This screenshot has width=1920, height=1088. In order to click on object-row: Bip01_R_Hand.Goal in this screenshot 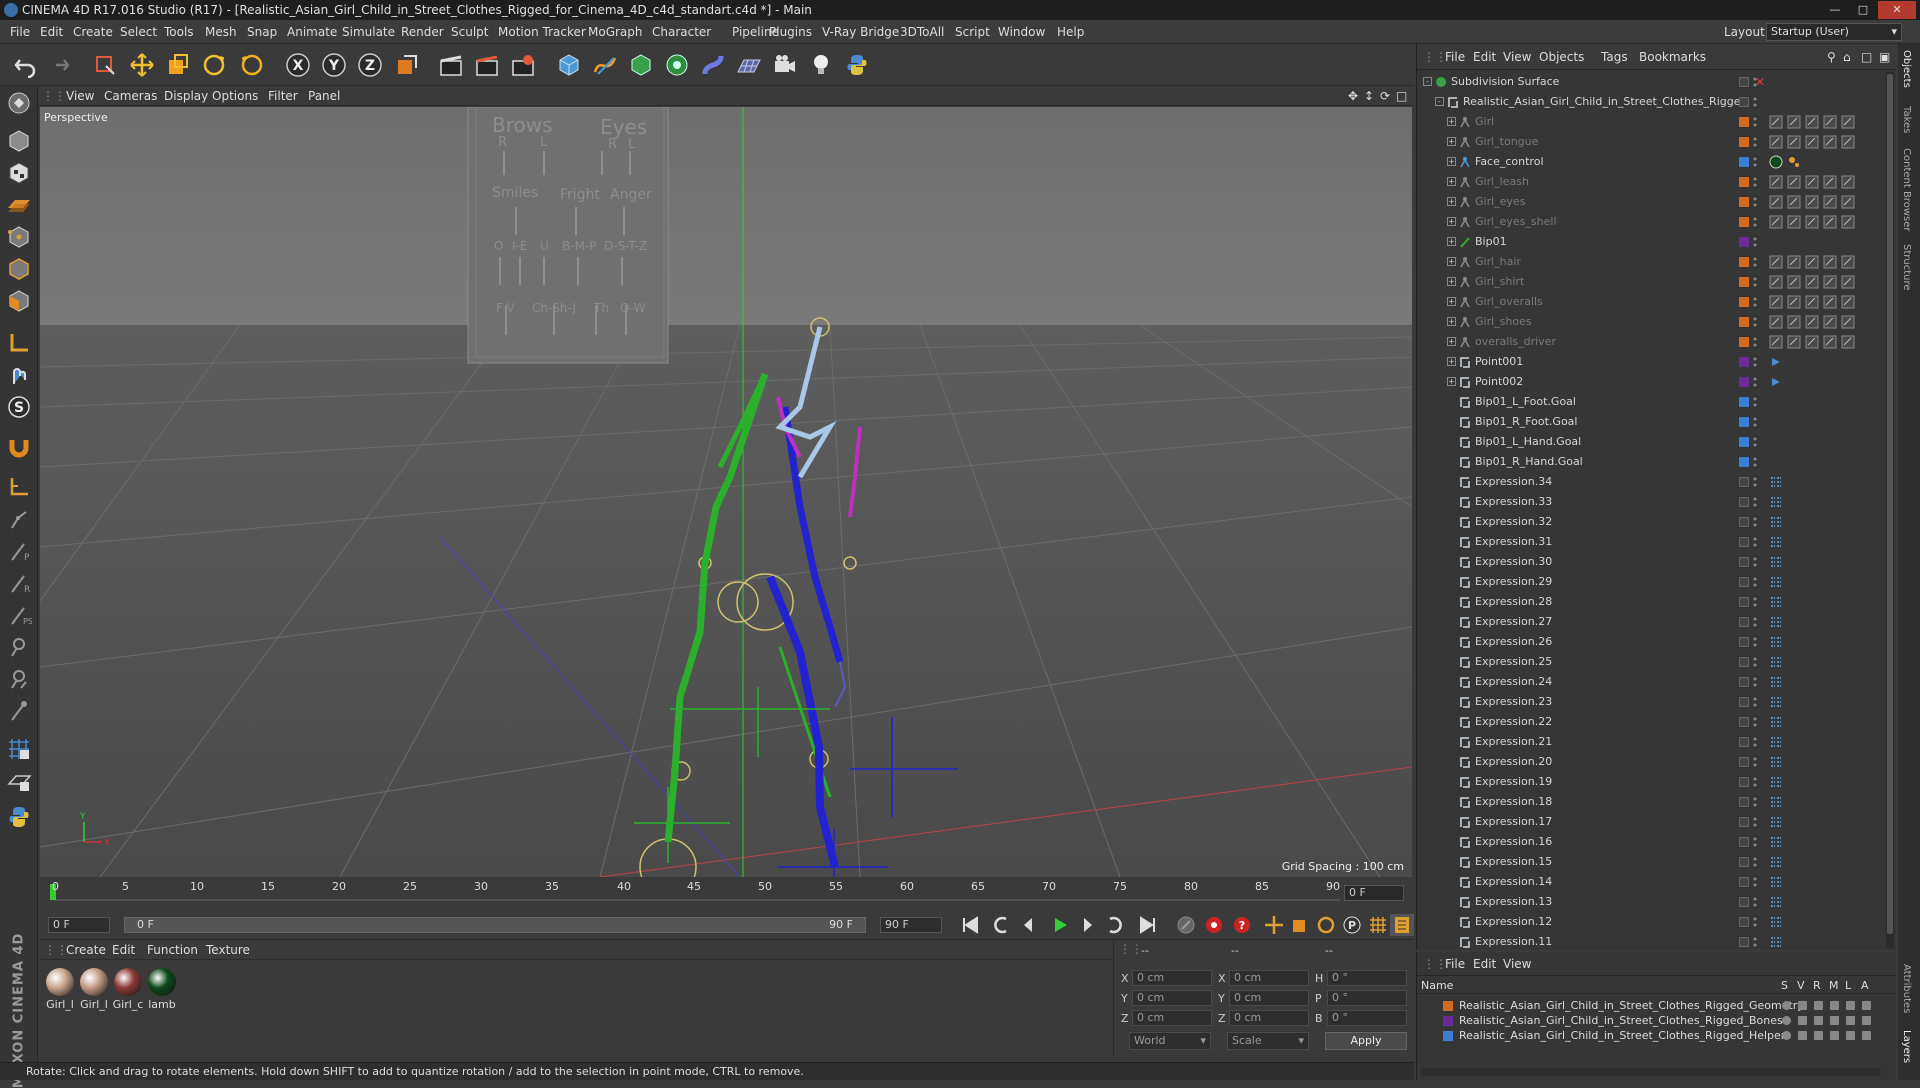, I will do `click(1652, 462)`.